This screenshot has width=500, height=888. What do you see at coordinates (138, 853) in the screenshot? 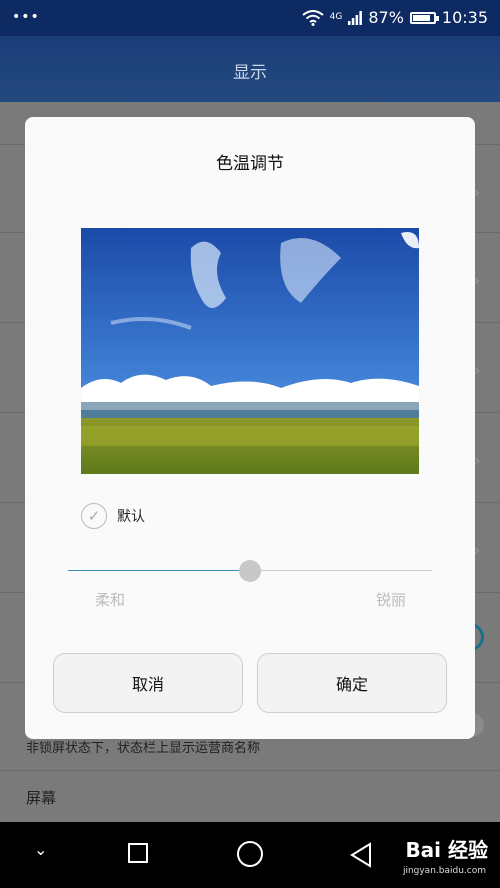
I see `recents-icon` at bounding box center [138, 853].